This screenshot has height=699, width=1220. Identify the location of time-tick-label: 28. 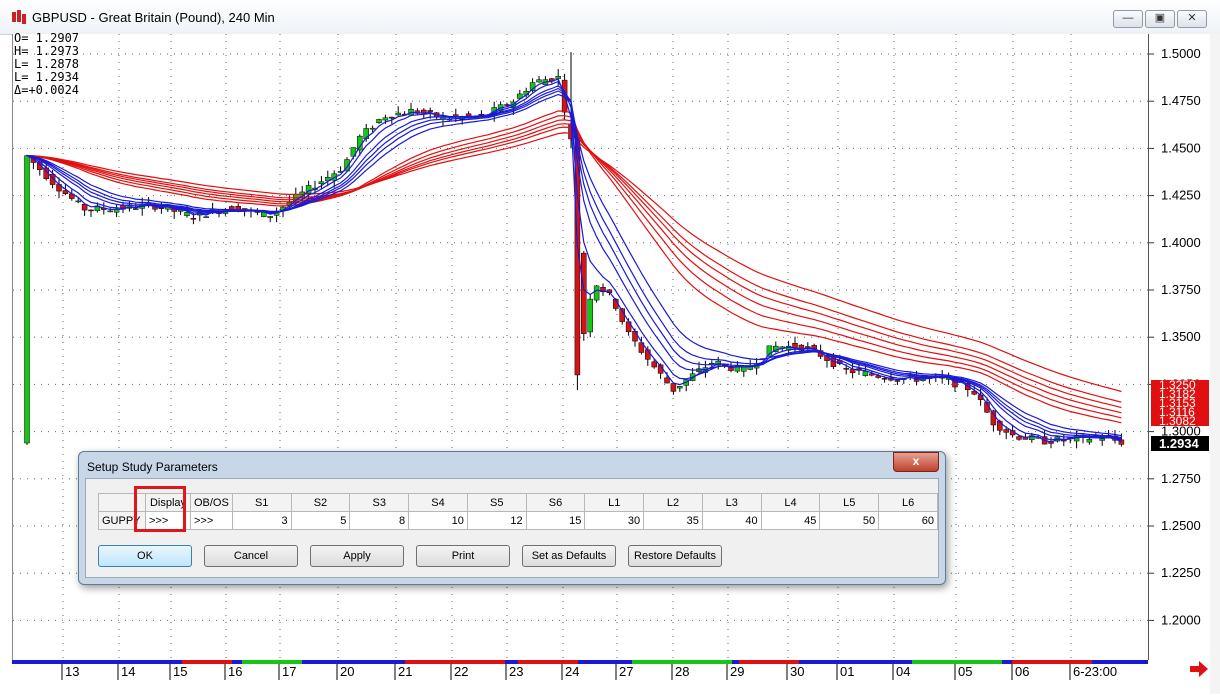
(682, 671).